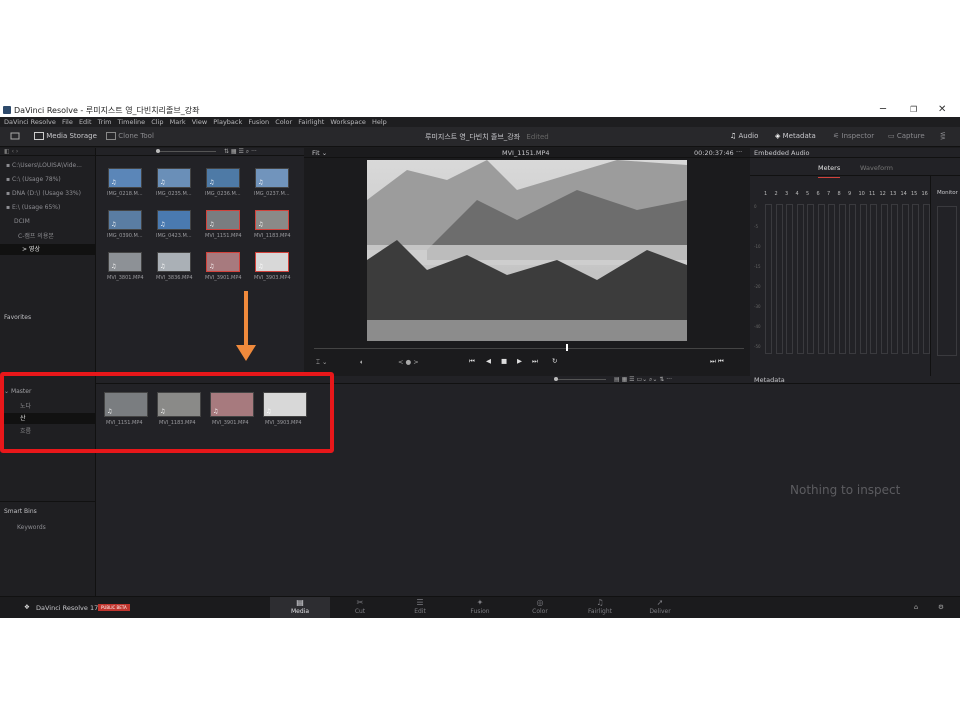 This screenshot has height=720, width=960. I want to click on channel-number: 15, so click(914, 194).